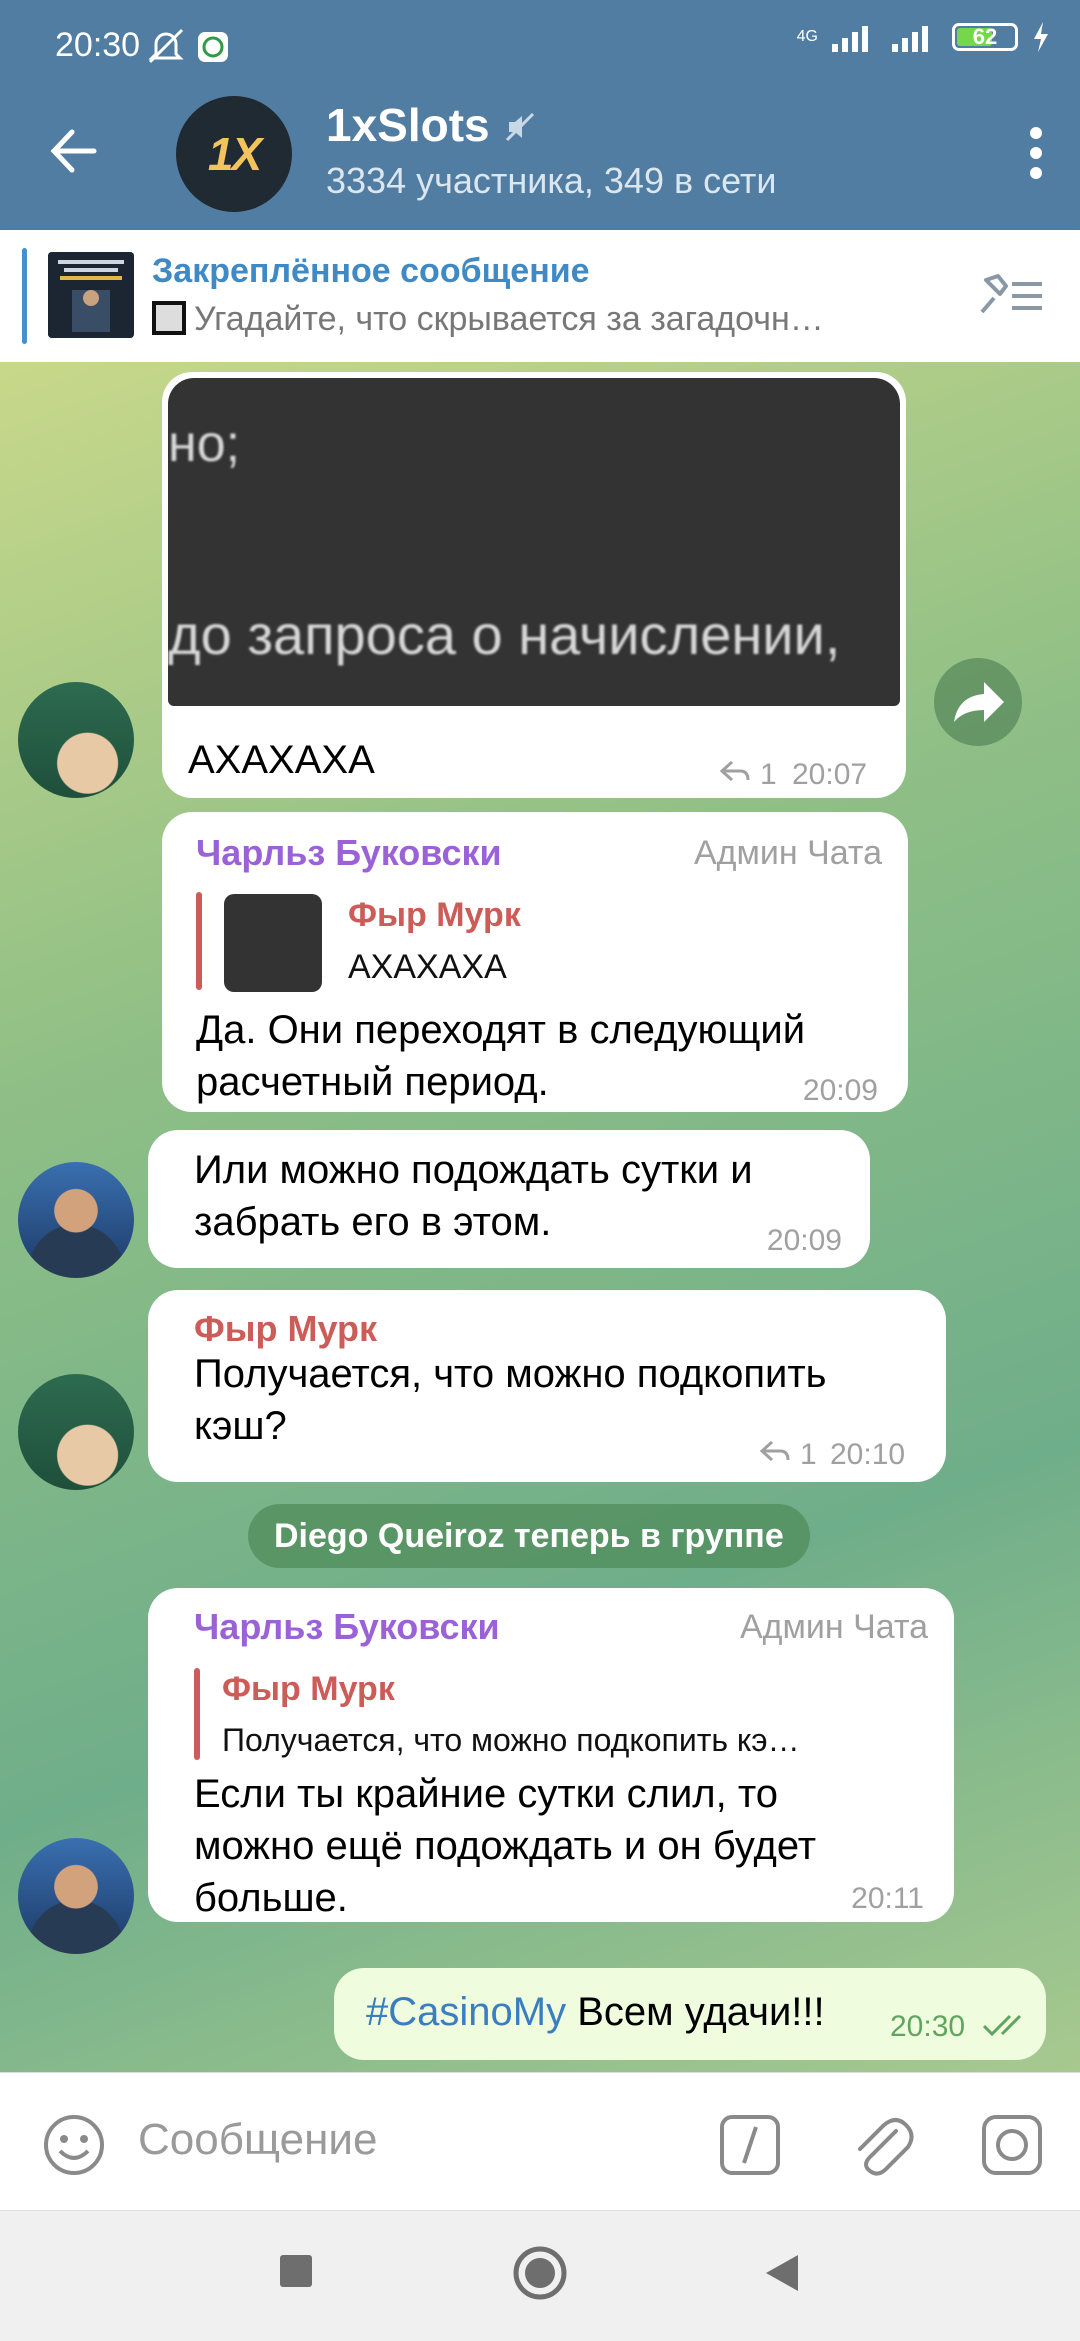 The width and height of the screenshot is (1080, 2341). I want to click on status-left-icons, so click(193, 48).